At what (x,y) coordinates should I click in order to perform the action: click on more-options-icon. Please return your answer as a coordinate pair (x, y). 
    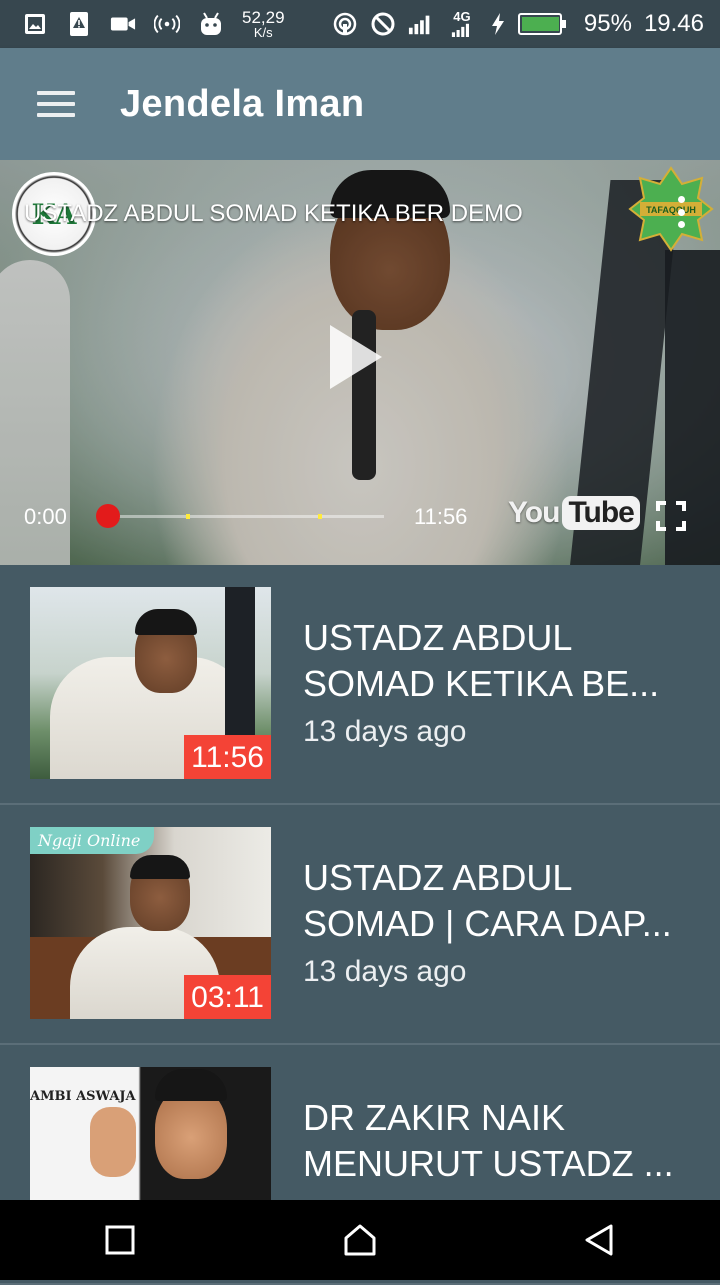
    Looking at the image, I should click on (682, 212).